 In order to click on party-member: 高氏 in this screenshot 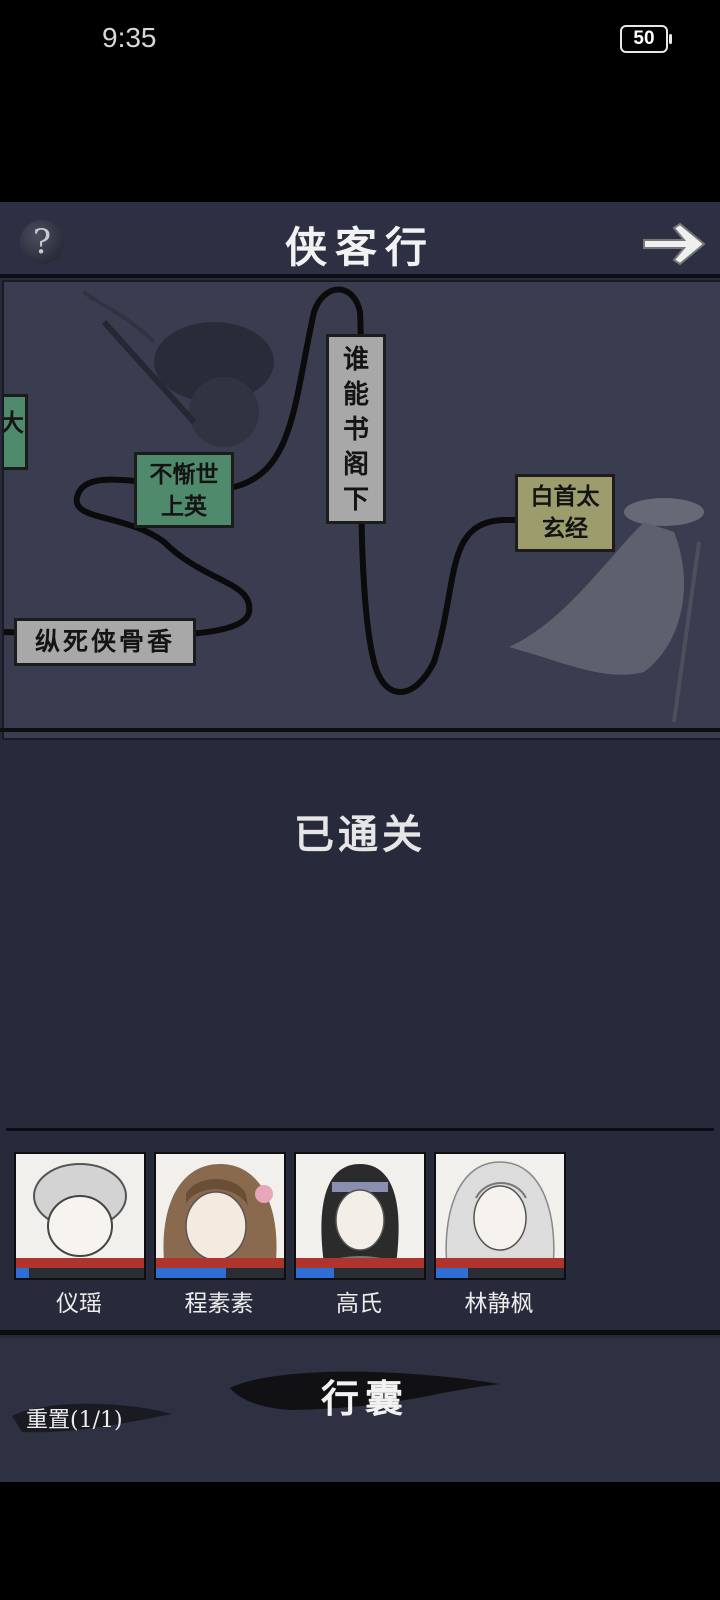, I will do `click(360, 1235)`.